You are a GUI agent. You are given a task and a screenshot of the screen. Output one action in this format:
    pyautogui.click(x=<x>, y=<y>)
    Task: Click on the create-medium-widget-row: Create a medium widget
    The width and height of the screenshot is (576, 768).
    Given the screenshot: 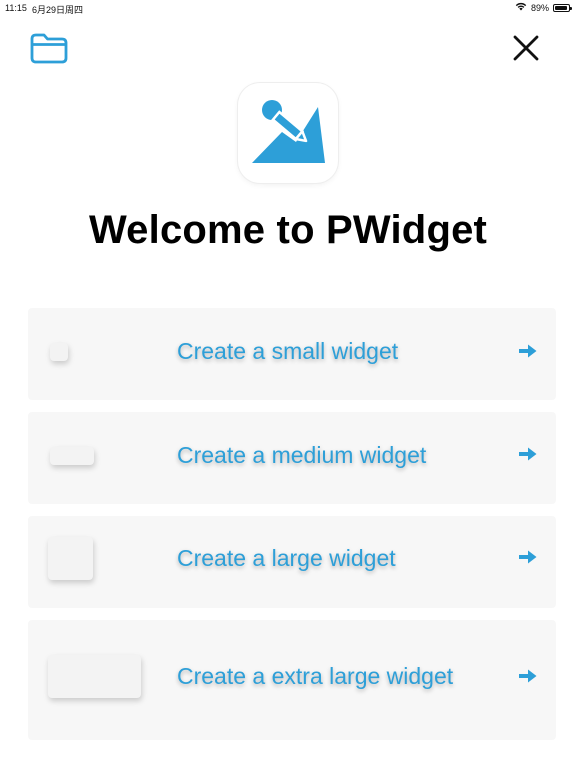 What is the action you would take?
    pyautogui.click(x=292, y=458)
    